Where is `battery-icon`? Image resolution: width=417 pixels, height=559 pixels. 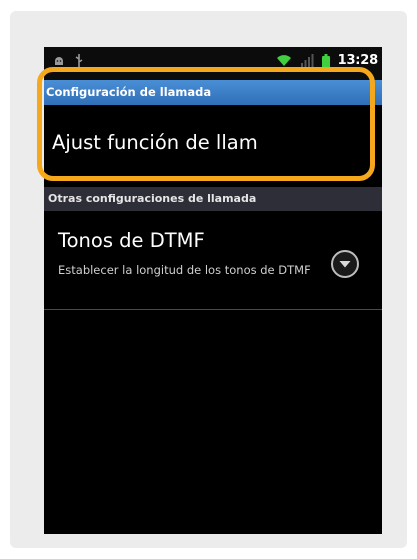
battery-icon is located at coordinates (325, 60).